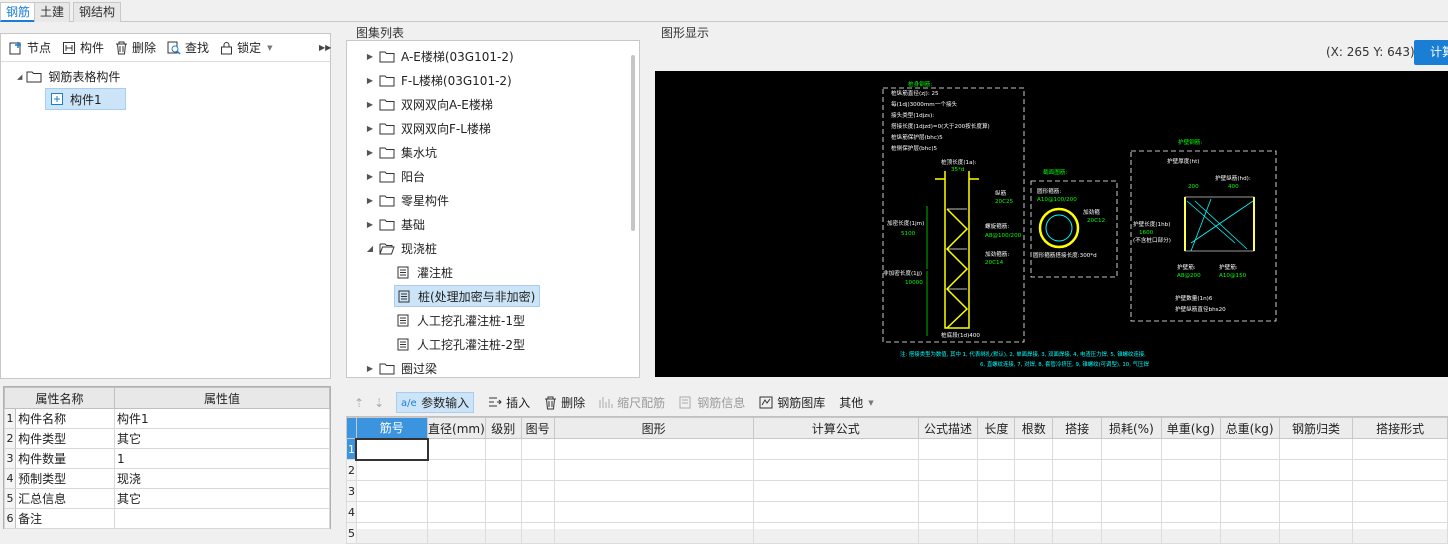  What do you see at coordinates (461, 344) in the screenshot?
I see `list-item: 人工挖孔灌注桩-2型` at bounding box center [461, 344].